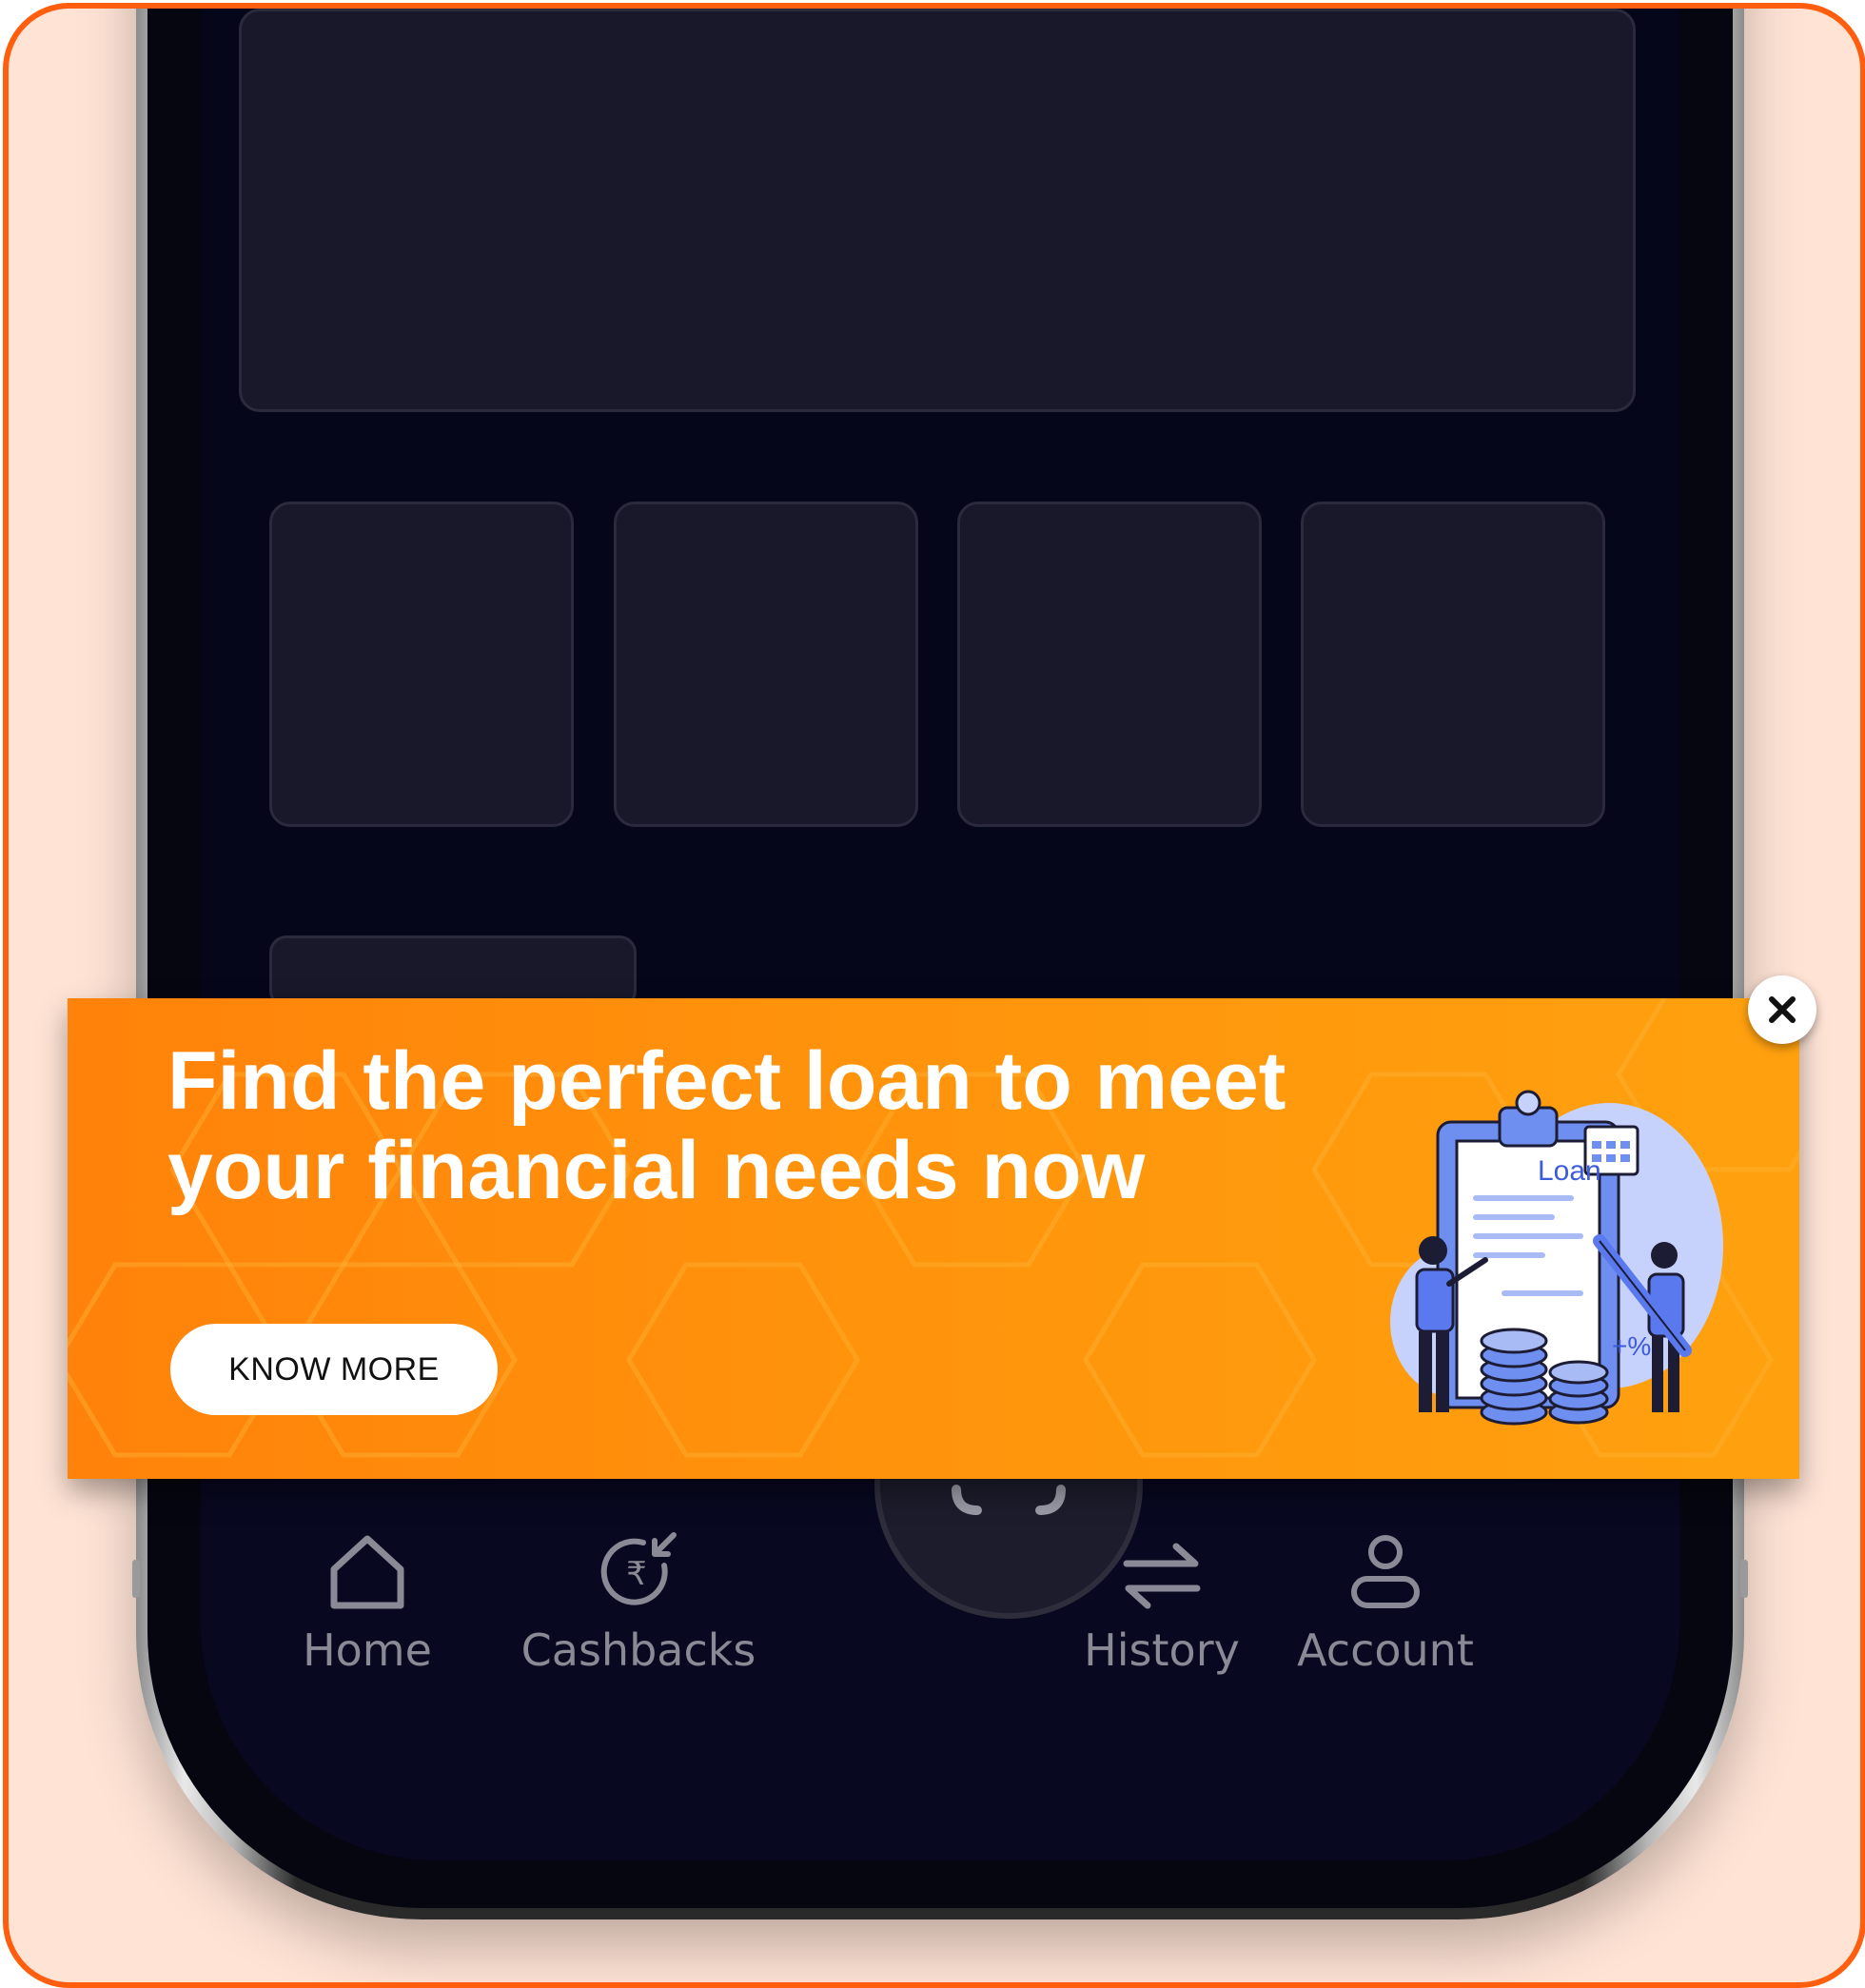 This screenshot has height=1988, width=1865. I want to click on close-icon, so click(1783, 1009).